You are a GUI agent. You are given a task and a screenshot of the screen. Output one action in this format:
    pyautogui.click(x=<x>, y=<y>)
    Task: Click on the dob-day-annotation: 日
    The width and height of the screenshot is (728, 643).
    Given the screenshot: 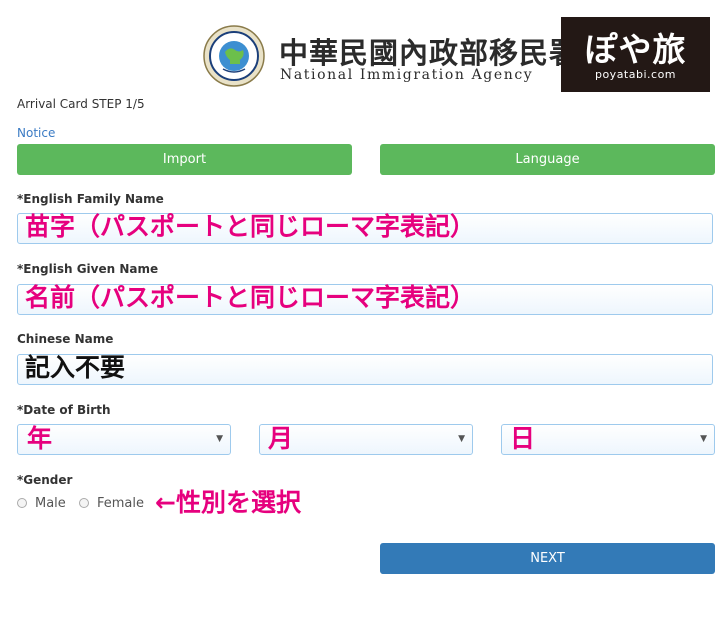 What is the action you would take?
    pyautogui.click(x=523, y=438)
    